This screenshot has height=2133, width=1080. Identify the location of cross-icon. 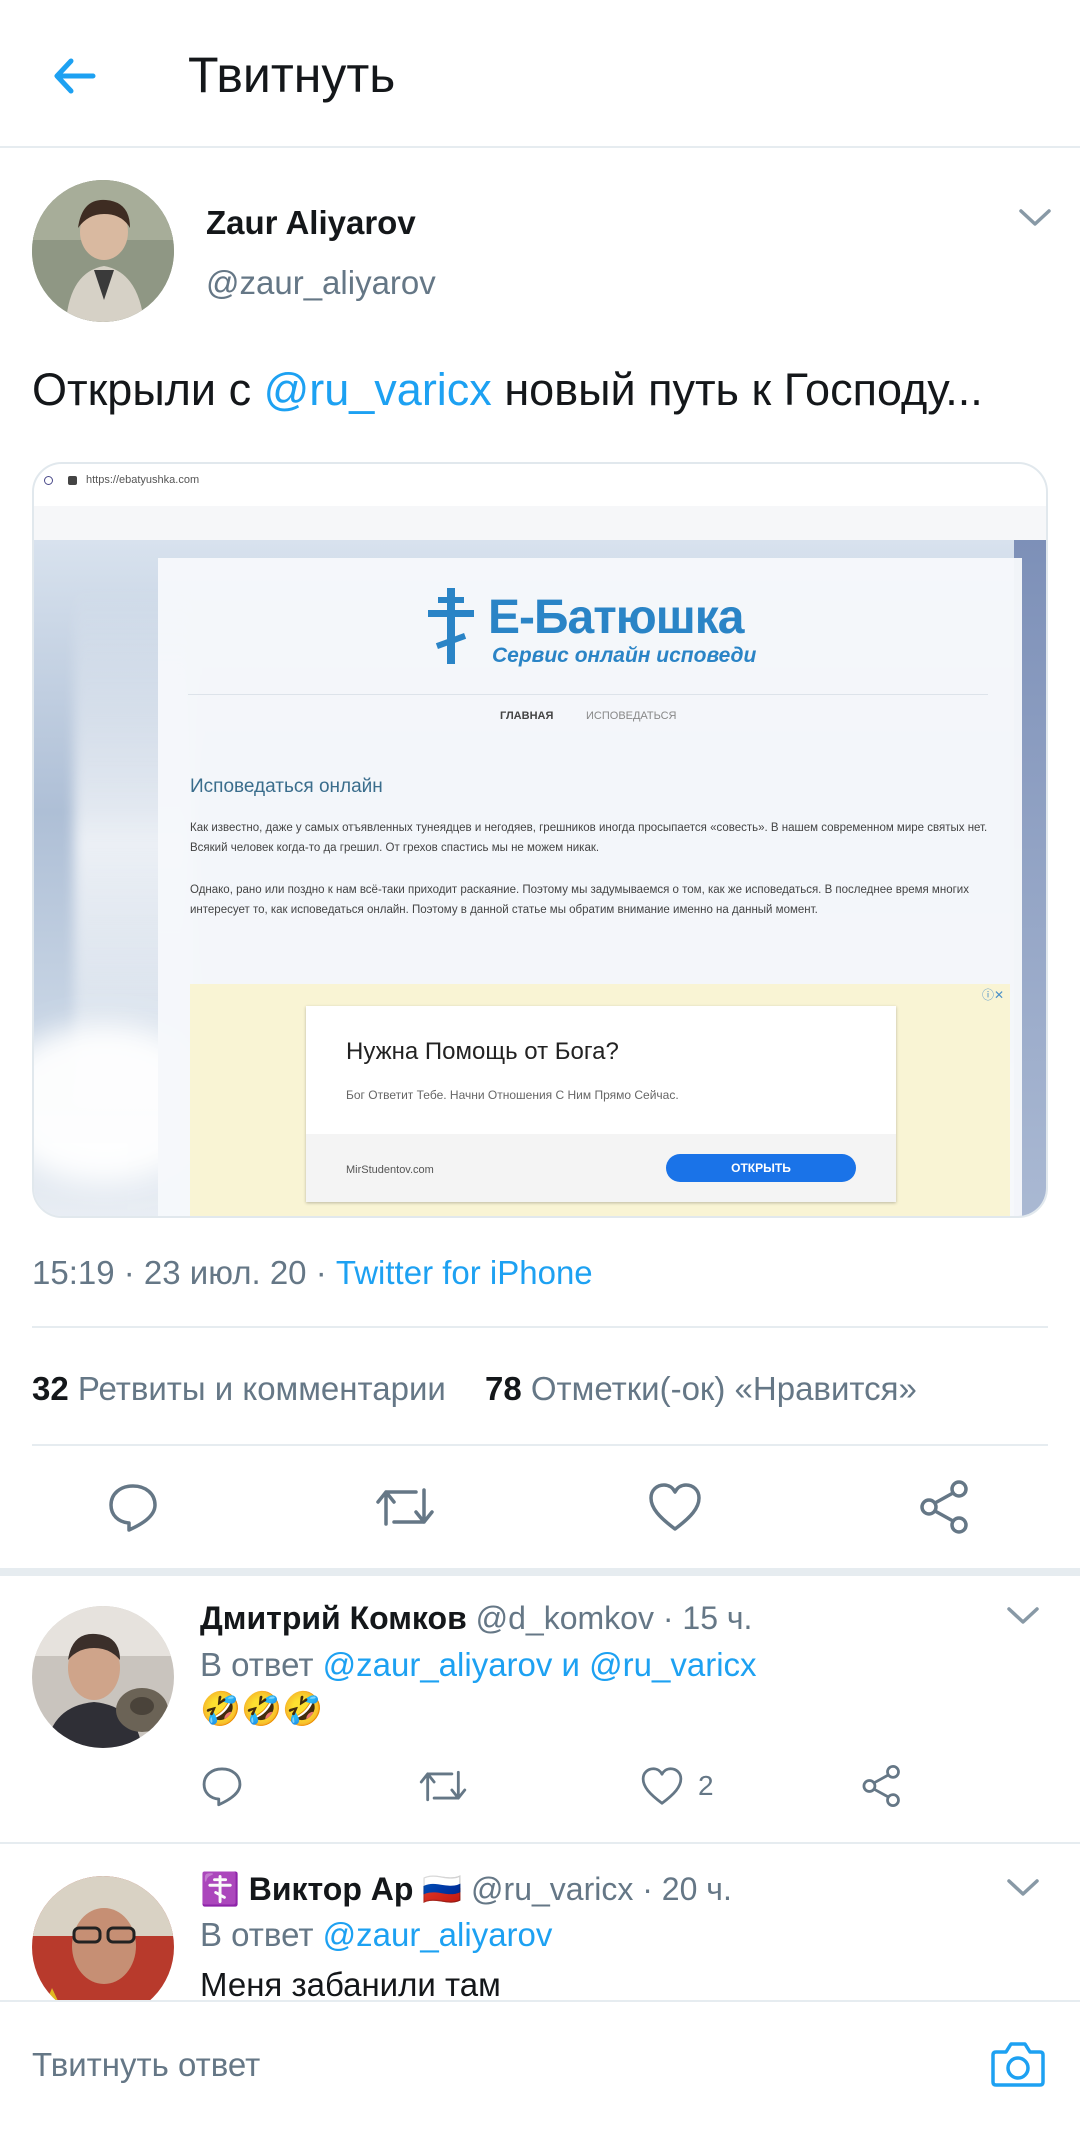
(451, 626).